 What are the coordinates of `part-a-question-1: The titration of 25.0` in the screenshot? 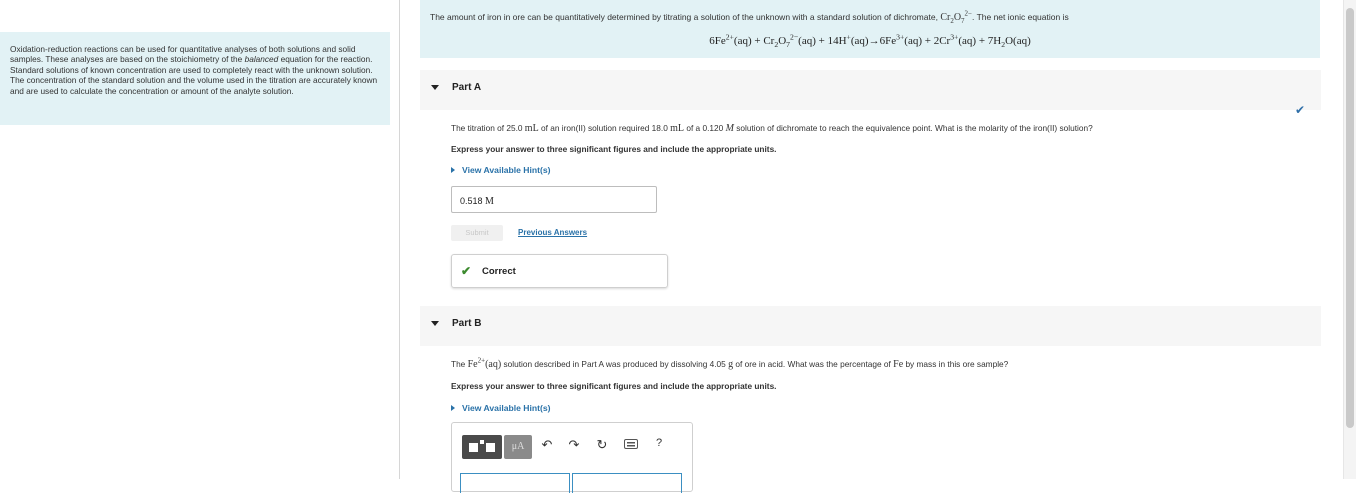 It's located at (488, 128).